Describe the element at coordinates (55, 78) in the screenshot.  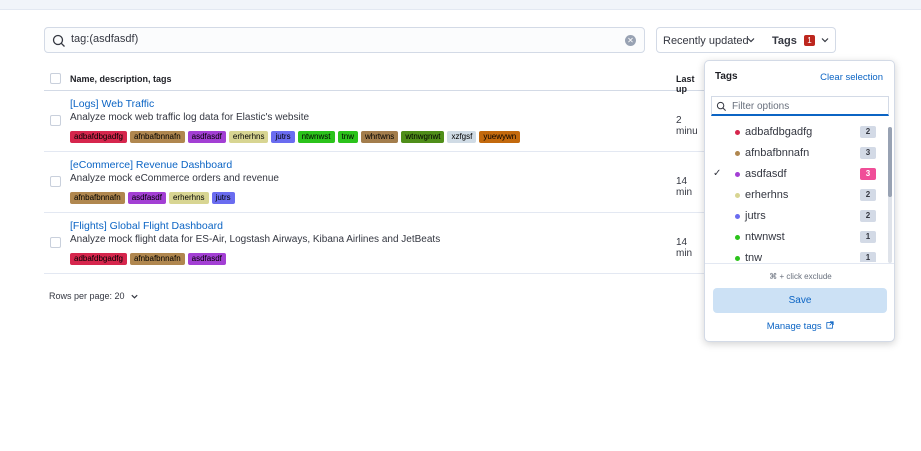
I see `select-all-checkbox` at that location.